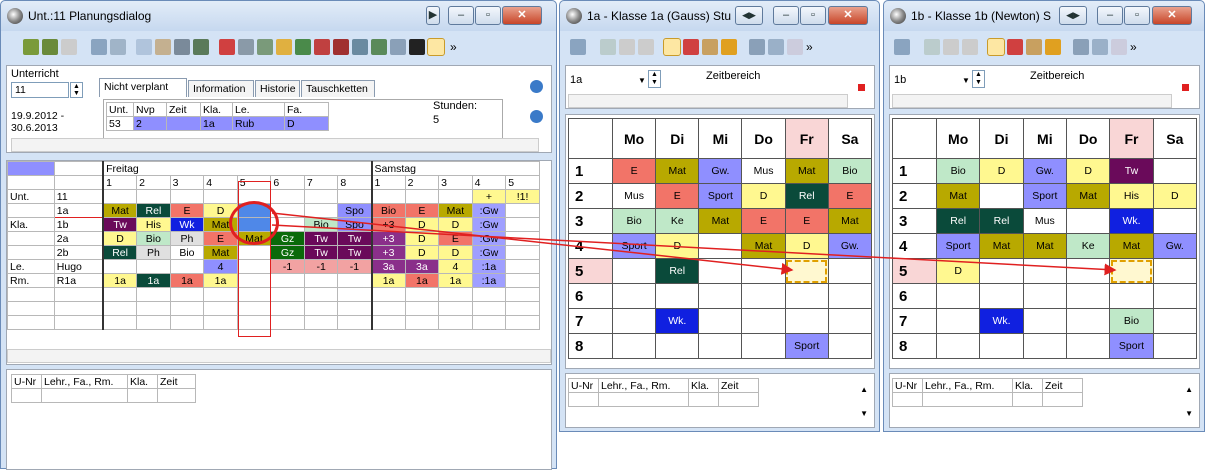 The image size is (1205, 470). Describe the element at coordinates (31, 47) in the screenshot. I see `add-lesson-icon` at that location.